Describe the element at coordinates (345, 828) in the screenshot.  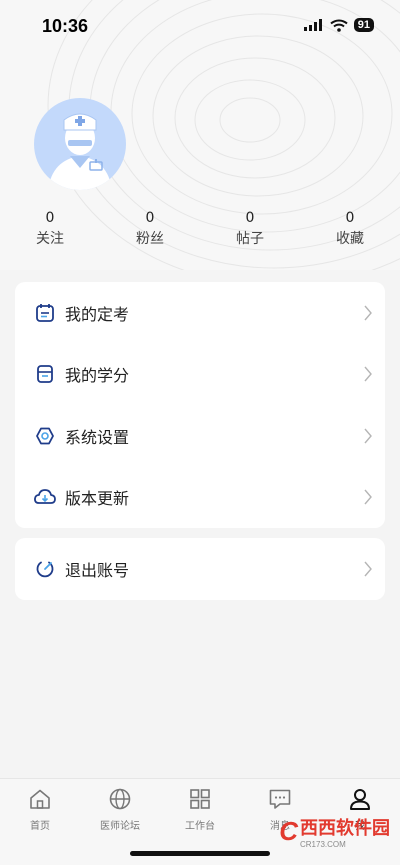
I see `watermark-brand: 西西软件园` at that location.